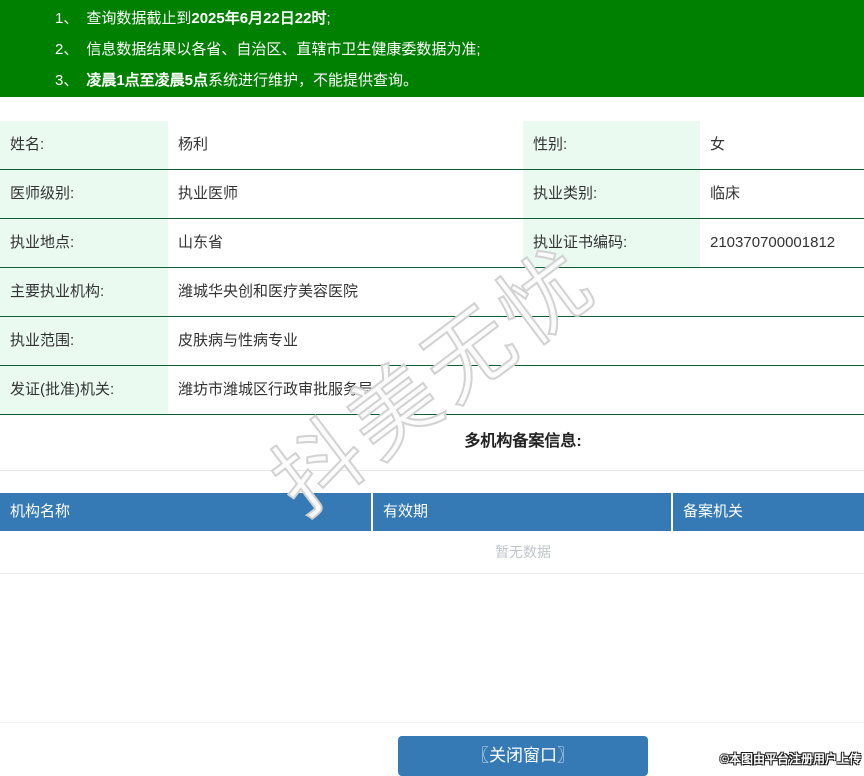 The image size is (864, 776). Describe the element at coordinates (432, 145) in the screenshot. I see `table-row-name-gender: 姓名: 杨利 性别: 女` at that location.